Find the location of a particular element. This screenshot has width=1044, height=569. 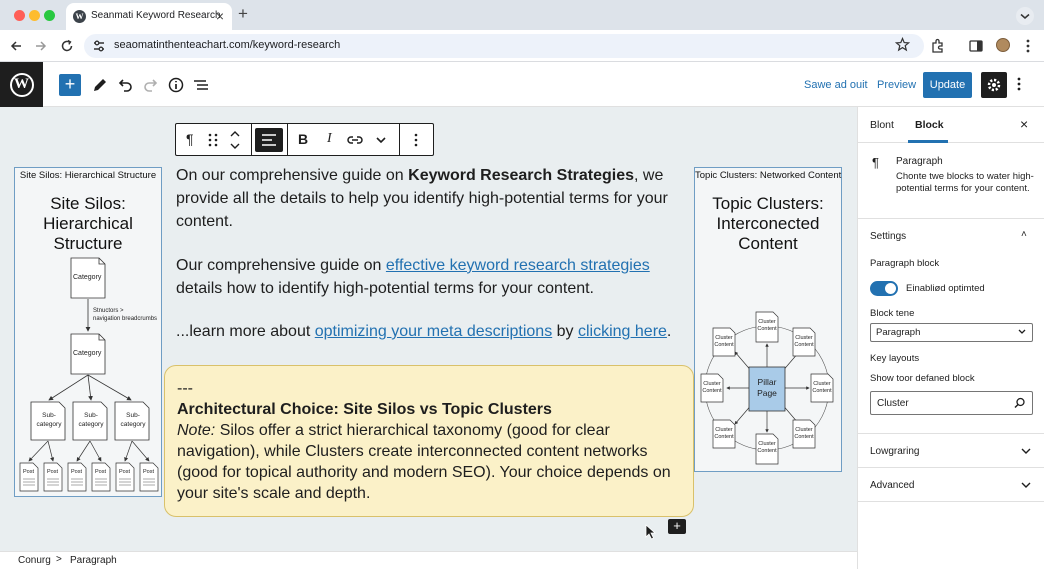

extensions-icon is located at coordinates (938, 46).